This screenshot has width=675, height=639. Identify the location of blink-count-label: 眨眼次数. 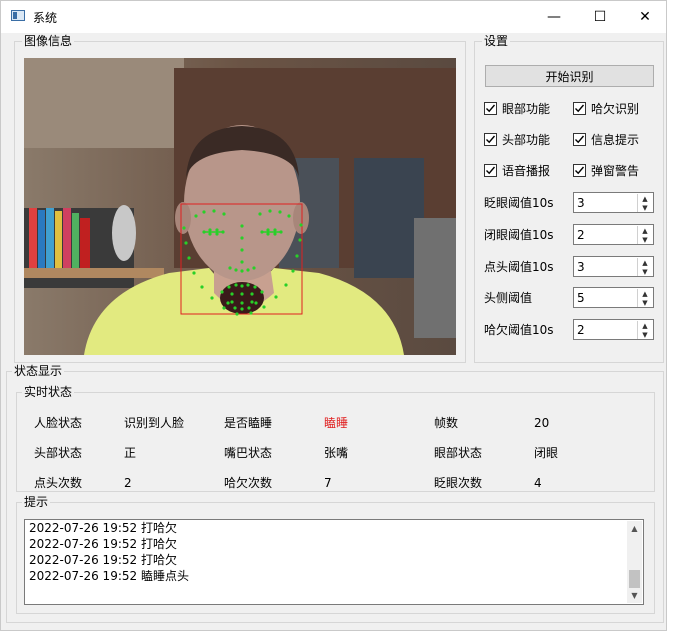
(458, 483).